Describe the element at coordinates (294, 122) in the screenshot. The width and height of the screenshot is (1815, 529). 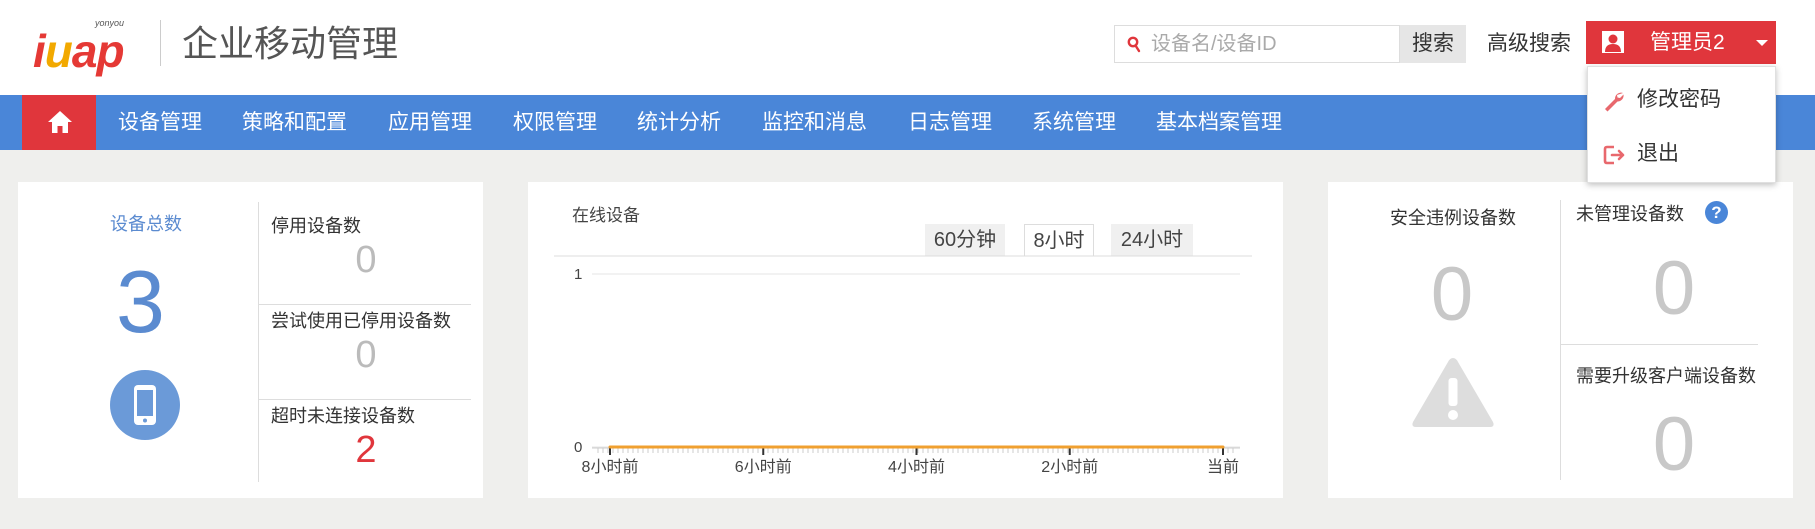
I see `nav-item-policy-config: 策略和配置` at that location.